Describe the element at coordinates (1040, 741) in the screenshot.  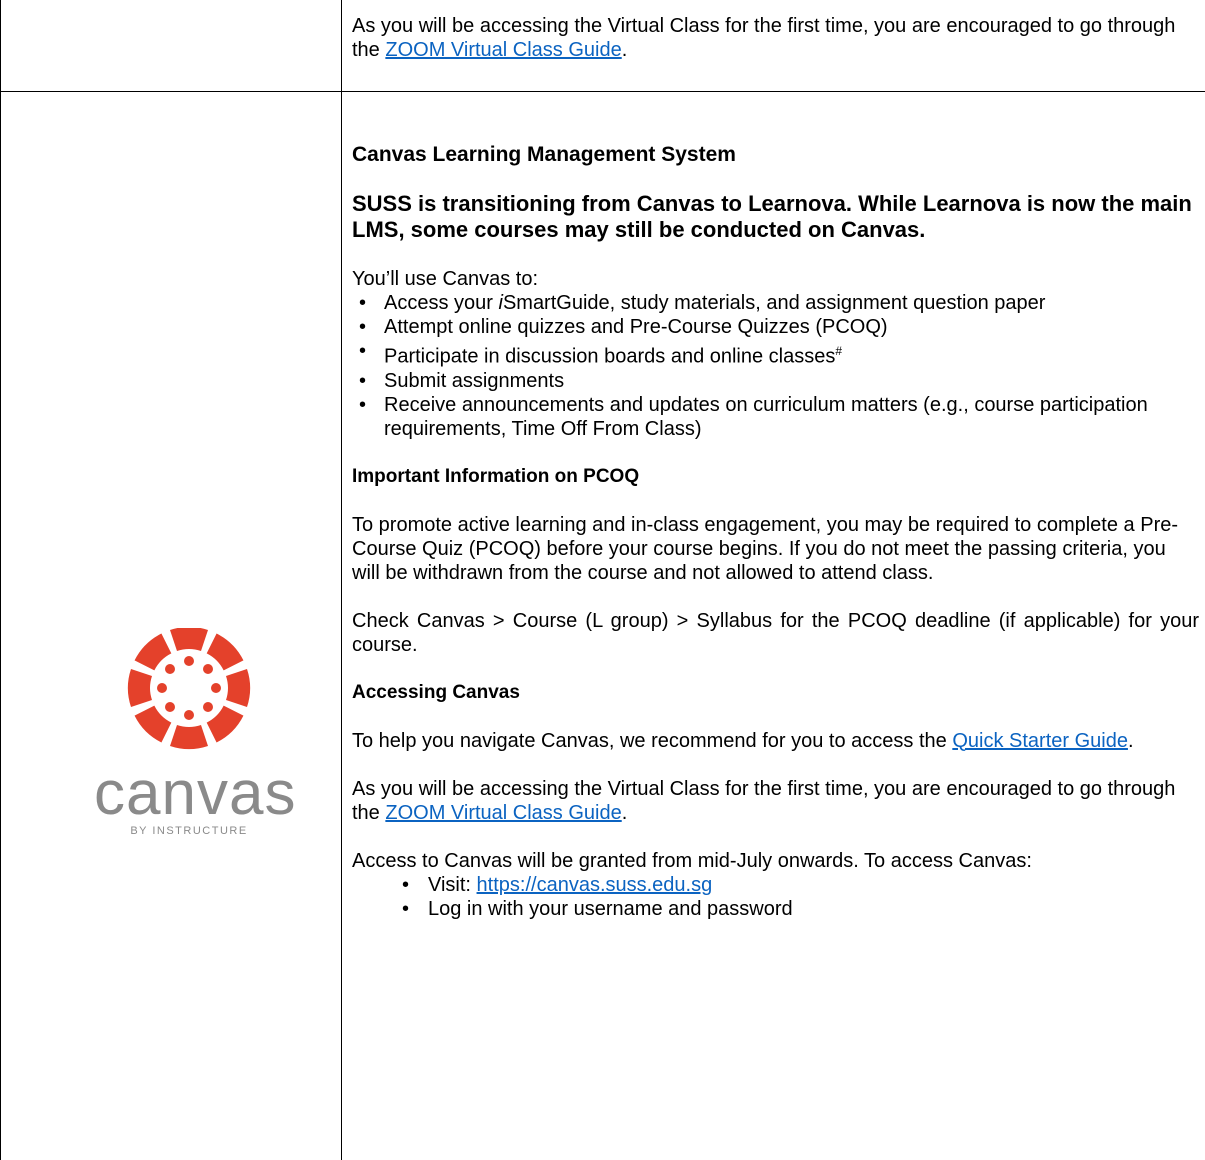
I see `quick-starter-guide-link: Quick Starter Guide` at that location.